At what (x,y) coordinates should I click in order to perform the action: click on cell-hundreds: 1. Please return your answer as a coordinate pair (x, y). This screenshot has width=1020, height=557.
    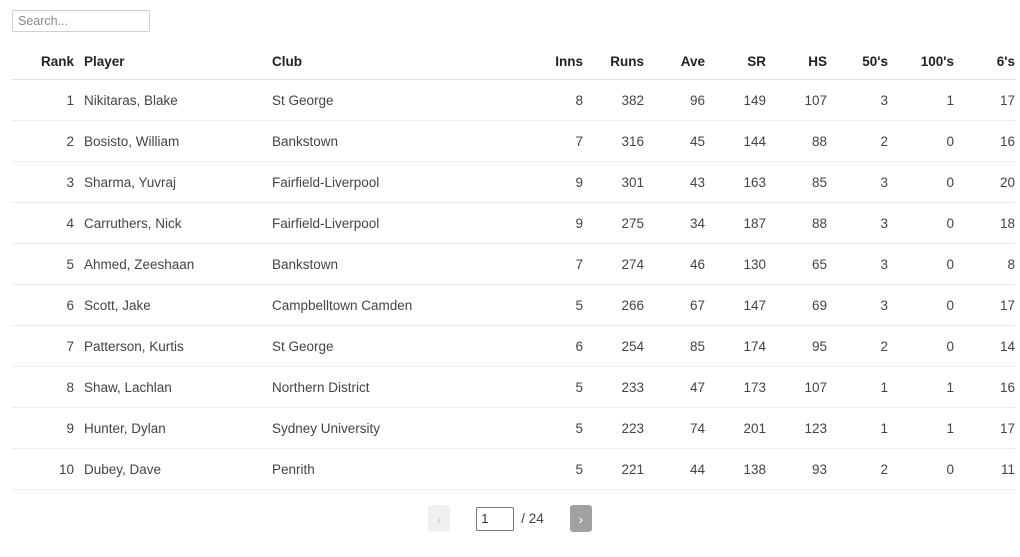
    Looking at the image, I should click on (921, 387).